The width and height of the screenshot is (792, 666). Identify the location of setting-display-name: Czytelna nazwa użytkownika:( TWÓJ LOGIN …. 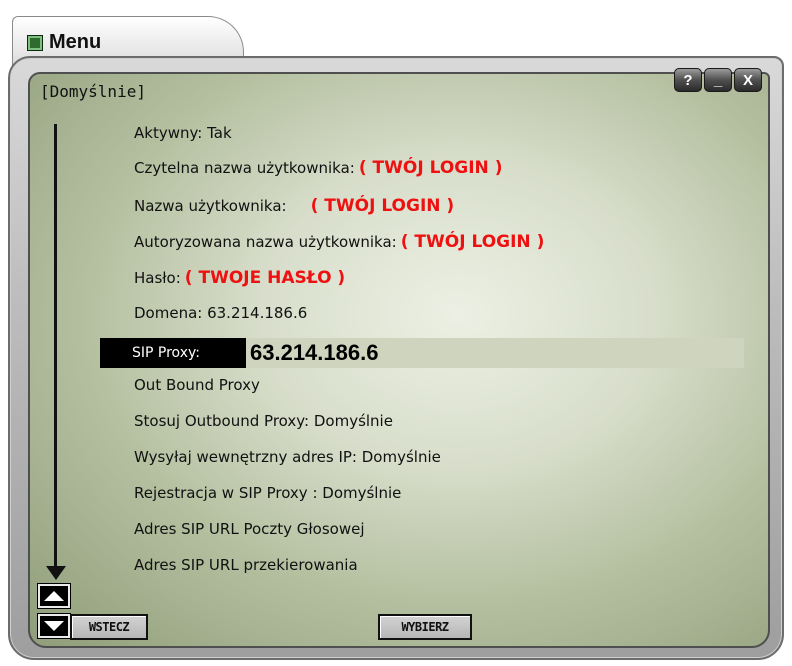
(318, 168).